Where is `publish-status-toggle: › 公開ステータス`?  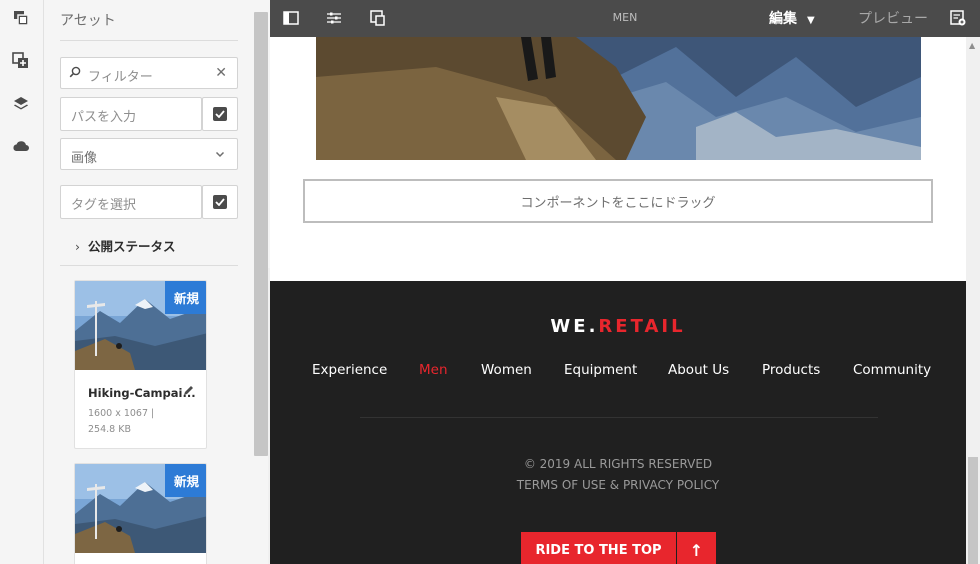 publish-status-toggle: › 公開ステータス is located at coordinates (125, 245).